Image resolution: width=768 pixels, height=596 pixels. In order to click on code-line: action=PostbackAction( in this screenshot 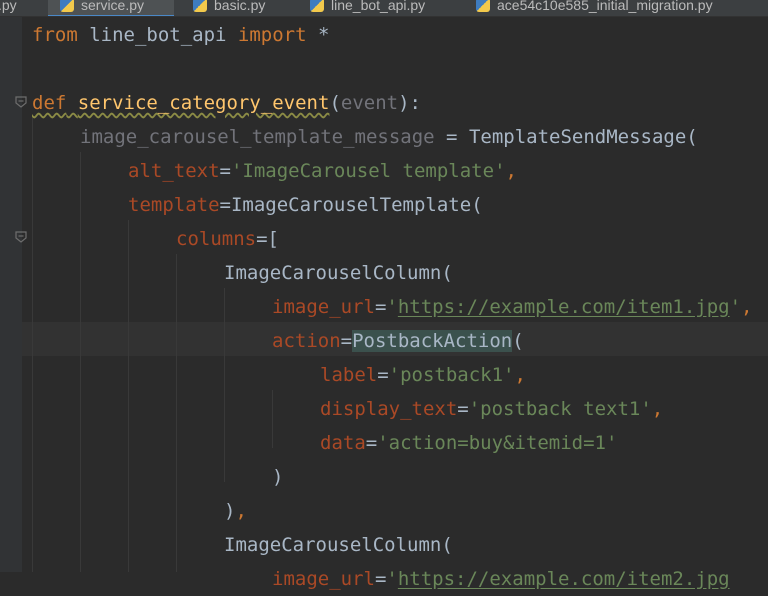, I will do `click(398, 341)`.